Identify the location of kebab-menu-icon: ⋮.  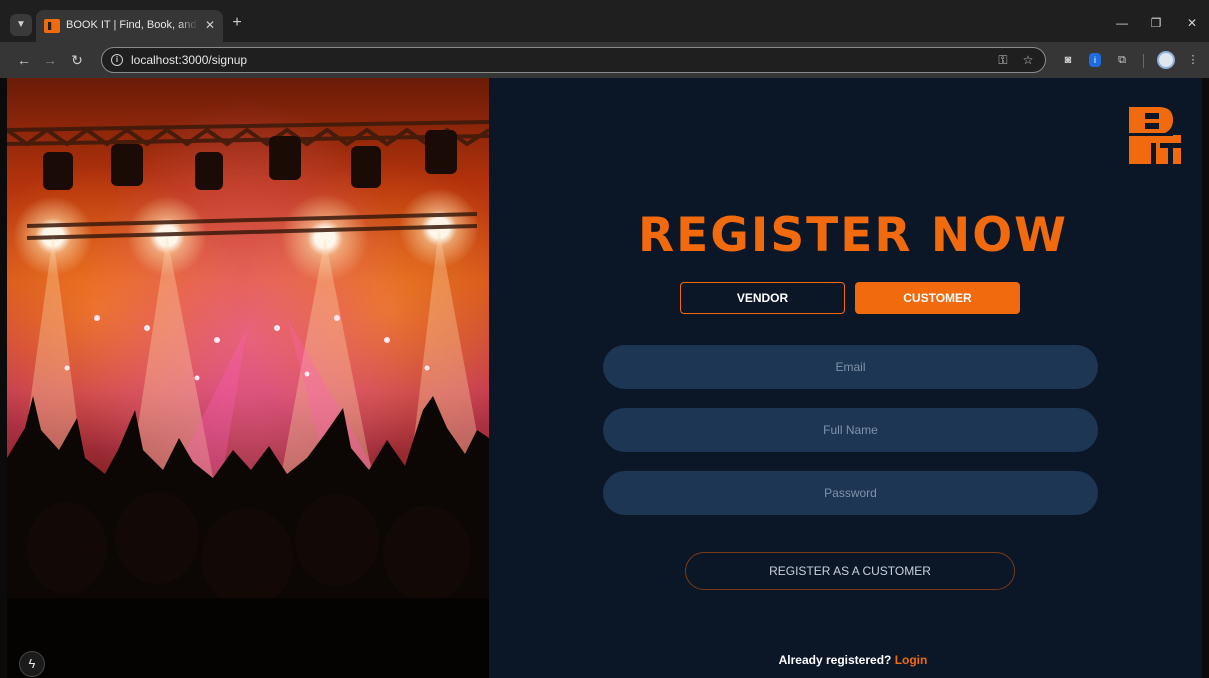
(1193, 60).